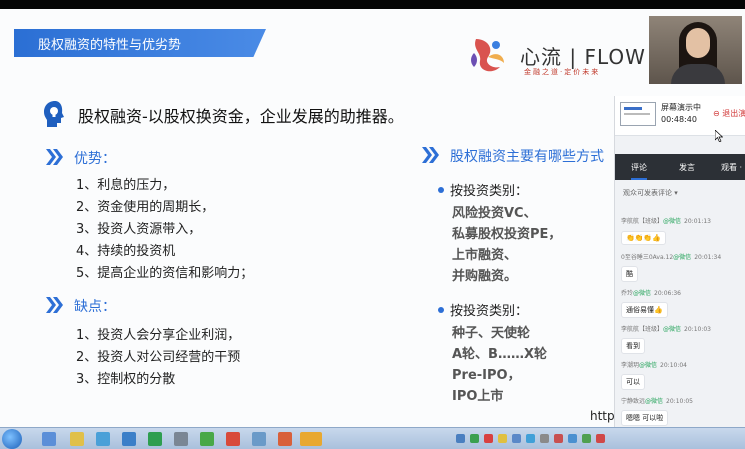 The width and height of the screenshot is (745, 449). I want to click on commenter-name: 李潮玥, so click(630, 365).